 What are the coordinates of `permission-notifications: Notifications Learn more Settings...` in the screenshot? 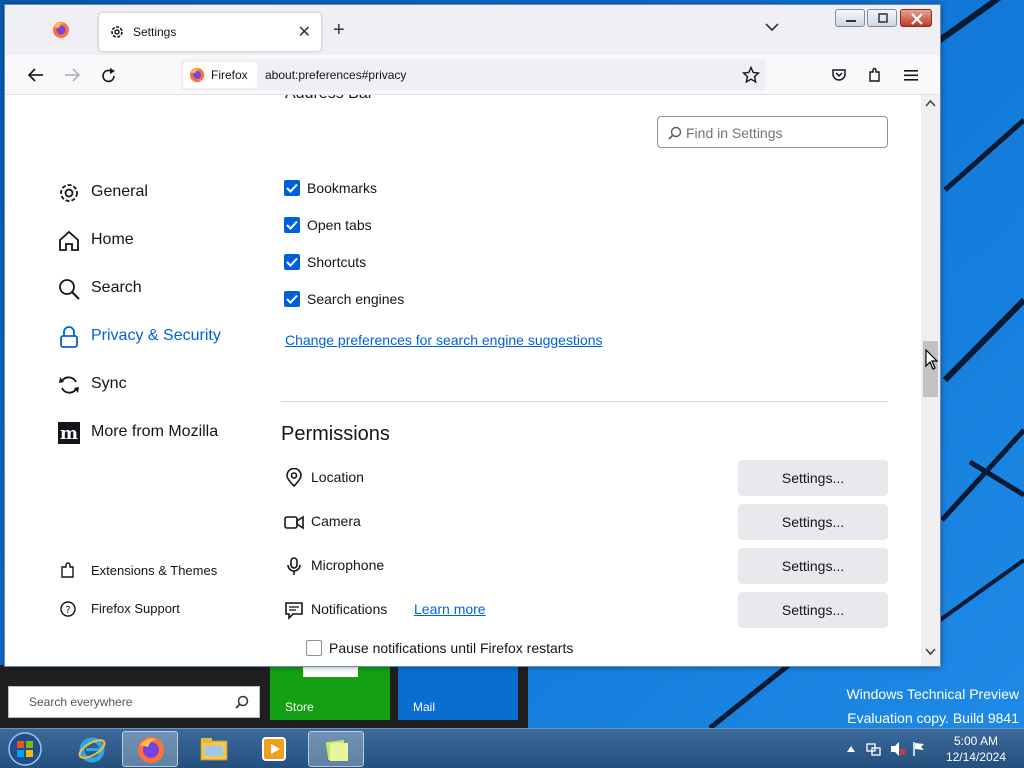 It's located at (586, 610).